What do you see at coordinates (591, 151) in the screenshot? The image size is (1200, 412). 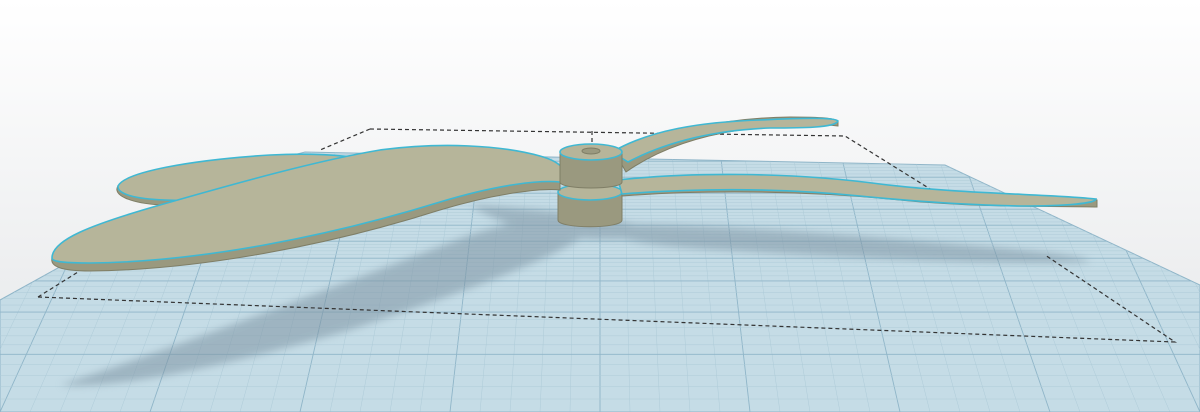 I see `hub-shaft-hole` at bounding box center [591, 151].